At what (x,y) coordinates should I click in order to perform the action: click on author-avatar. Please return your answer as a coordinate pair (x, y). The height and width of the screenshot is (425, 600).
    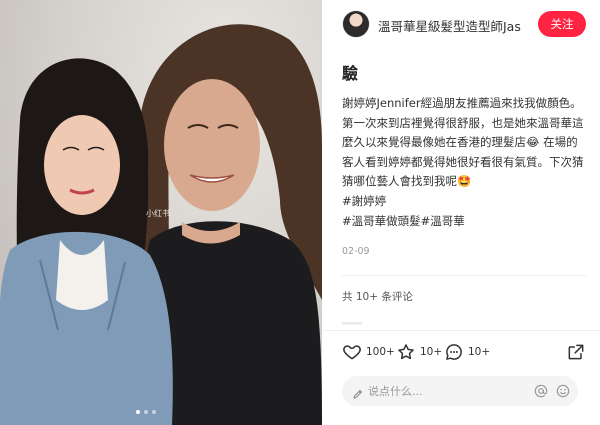
    Looking at the image, I should click on (356, 24).